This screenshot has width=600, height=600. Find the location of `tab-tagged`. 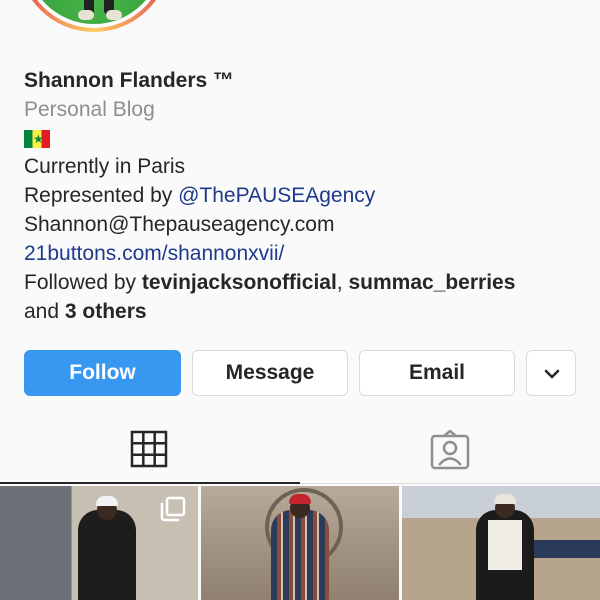

tab-tagged is located at coordinates (450, 452).